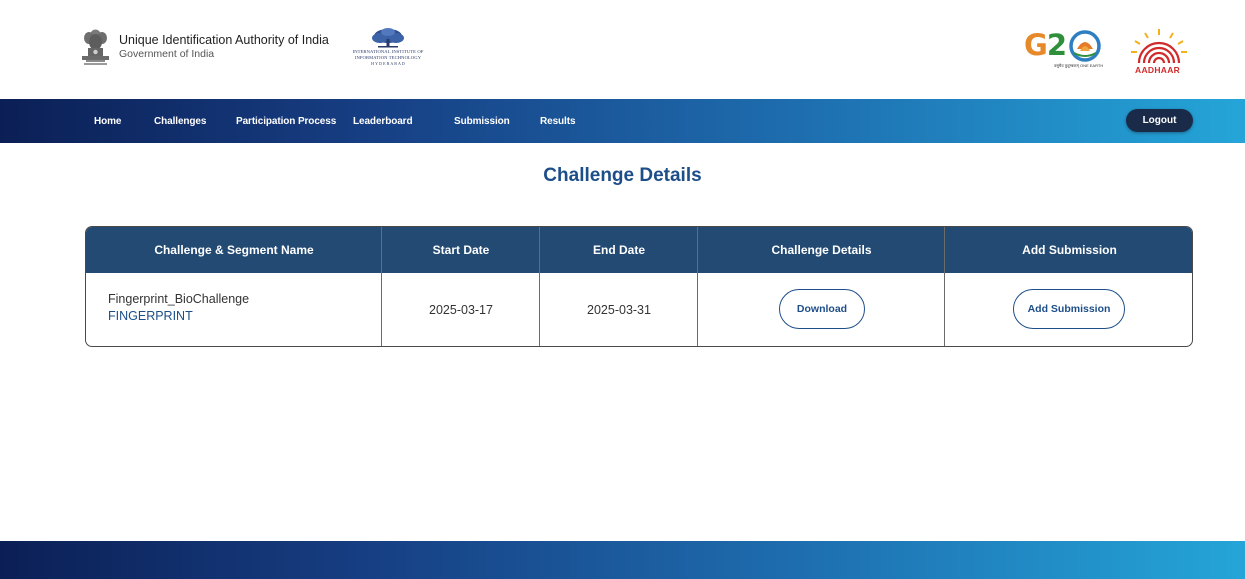 The height and width of the screenshot is (579, 1245). What do you see at coordinates (224, 40) in the screenshot?
I see `org-name: Unique Identification Authority of India` at bounding box center [224, 40].